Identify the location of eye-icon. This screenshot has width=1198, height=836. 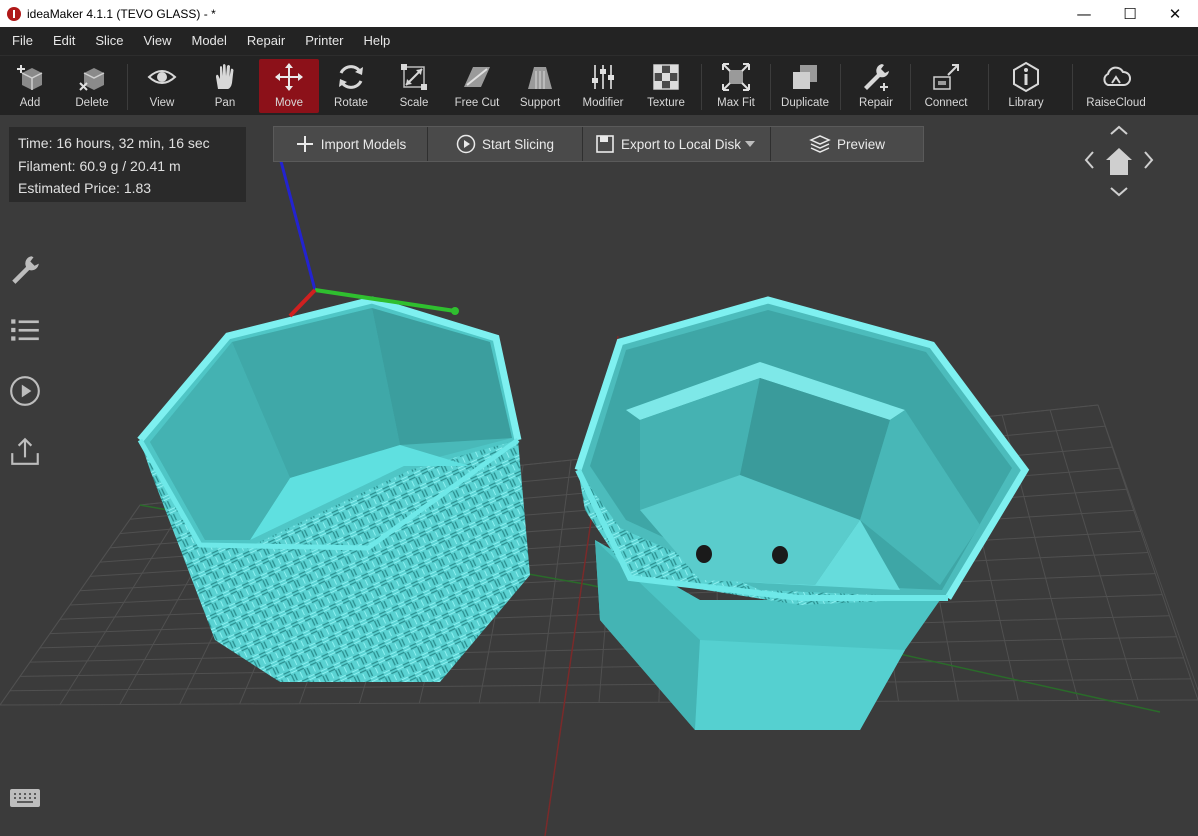
(162, 77).